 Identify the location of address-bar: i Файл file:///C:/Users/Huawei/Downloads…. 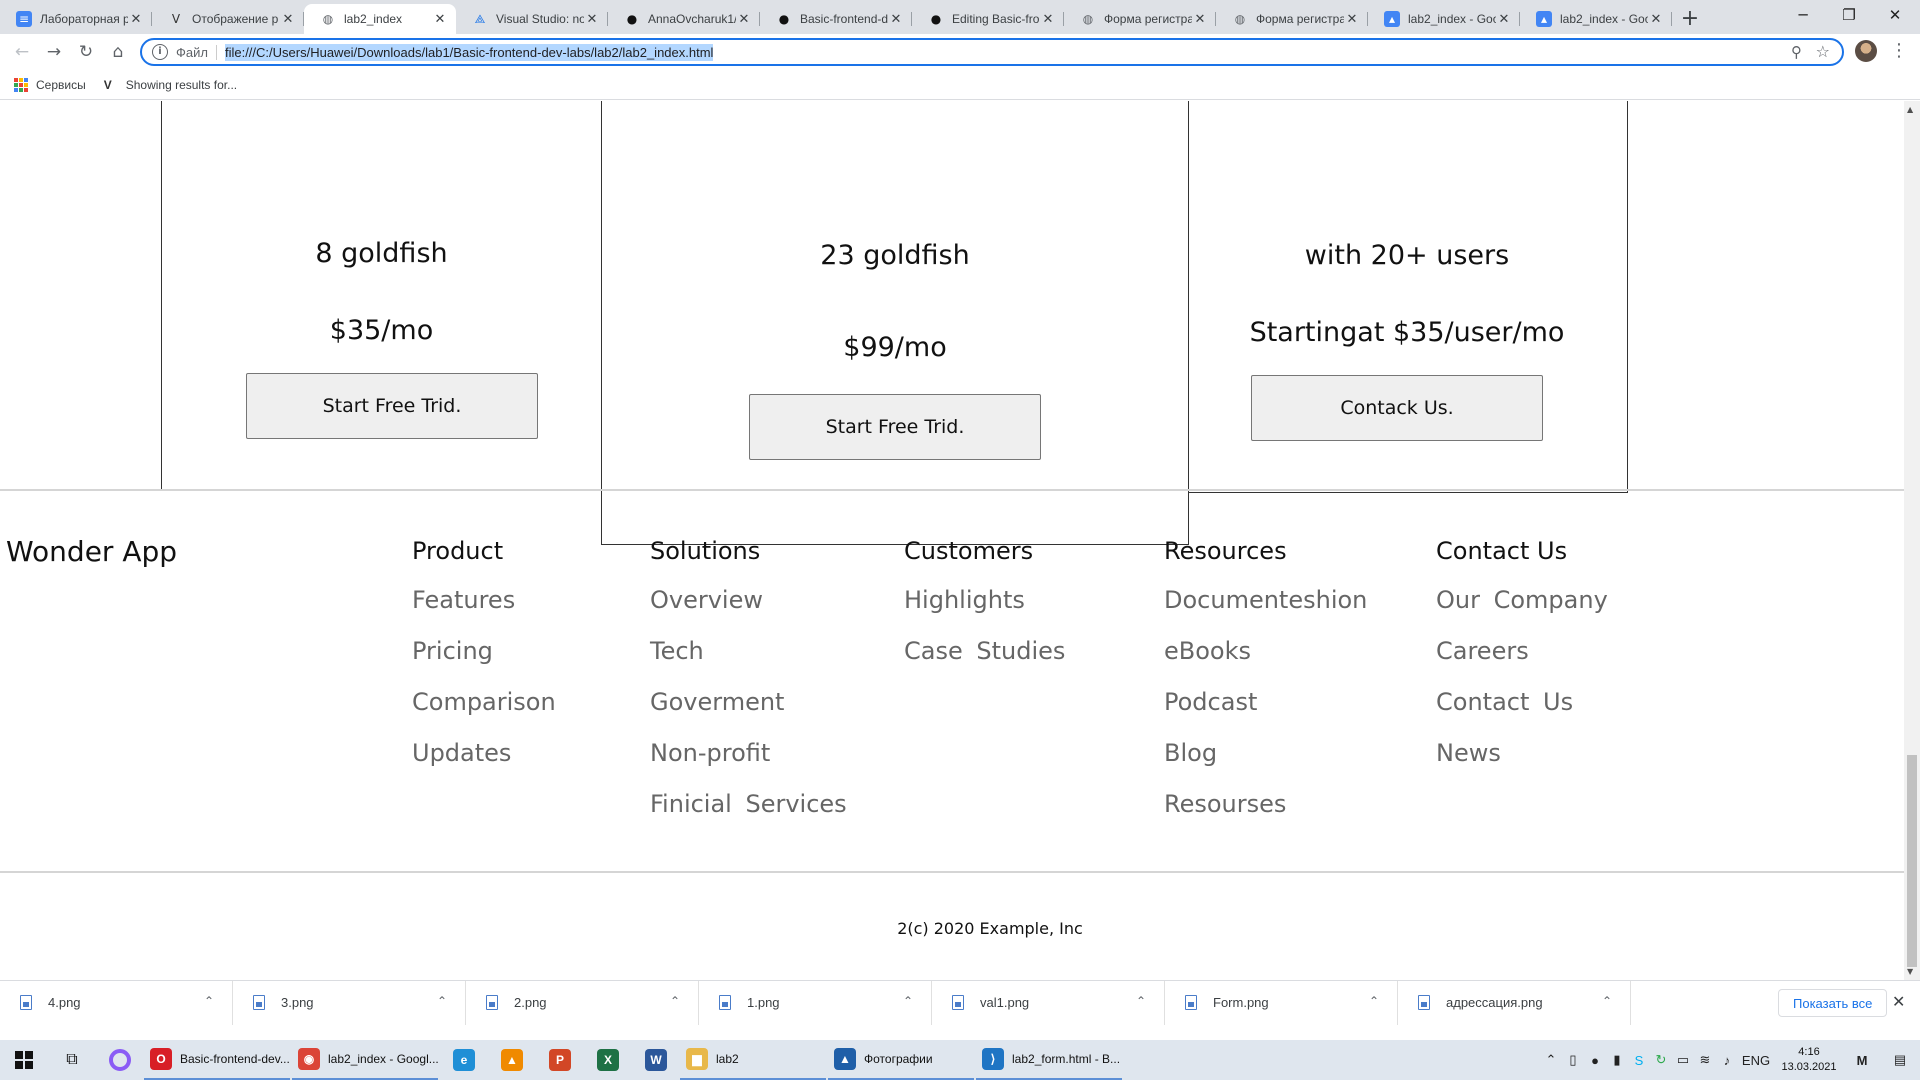
(992, 52).